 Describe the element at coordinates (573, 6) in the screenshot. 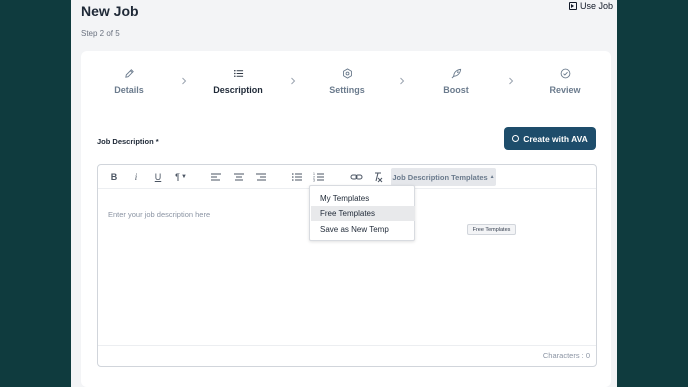

I see `use-job-icon` at that location.